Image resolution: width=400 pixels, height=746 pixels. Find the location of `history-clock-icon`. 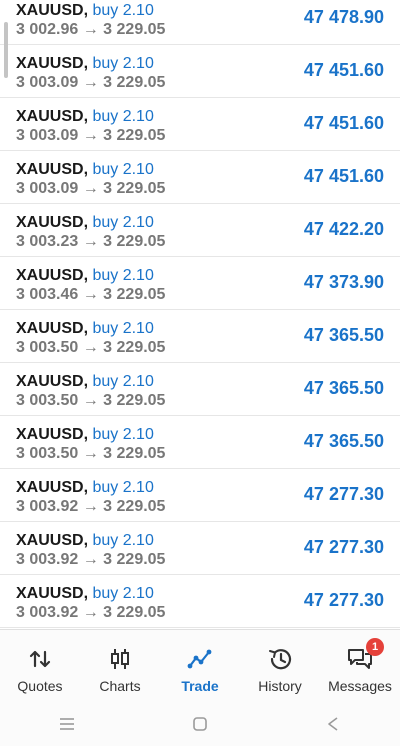

history-clock-icon is located at coordinates (280, 659).